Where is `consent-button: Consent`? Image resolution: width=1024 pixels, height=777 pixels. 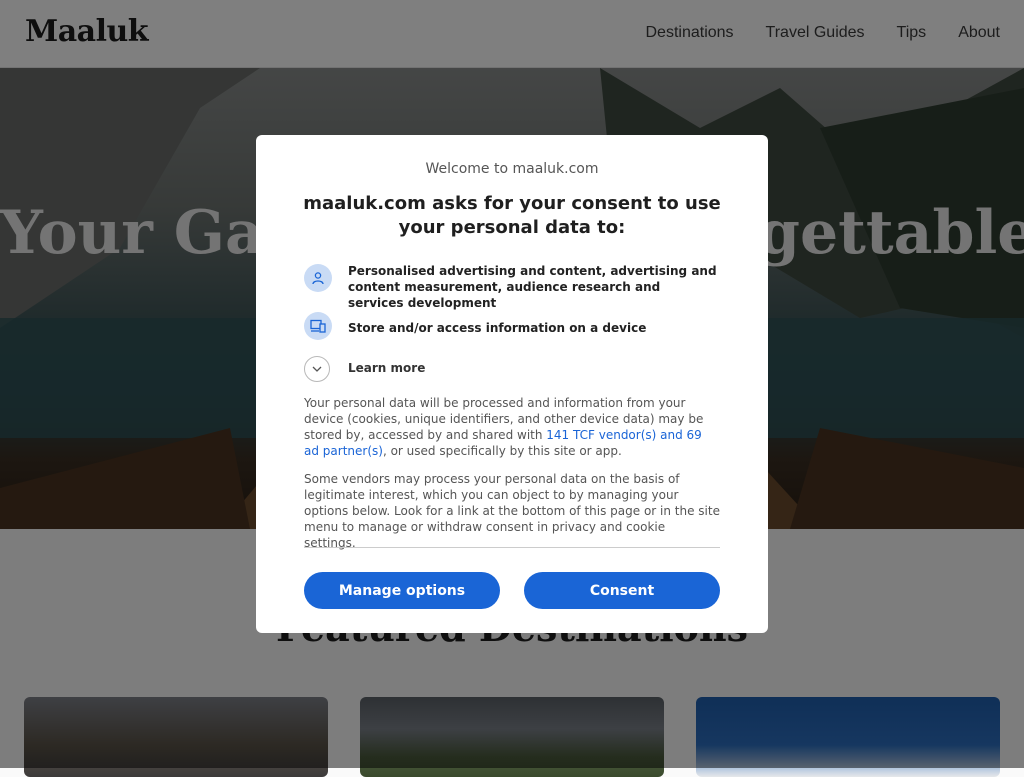 consent-button: Consent is located at coordinates (622, 590).